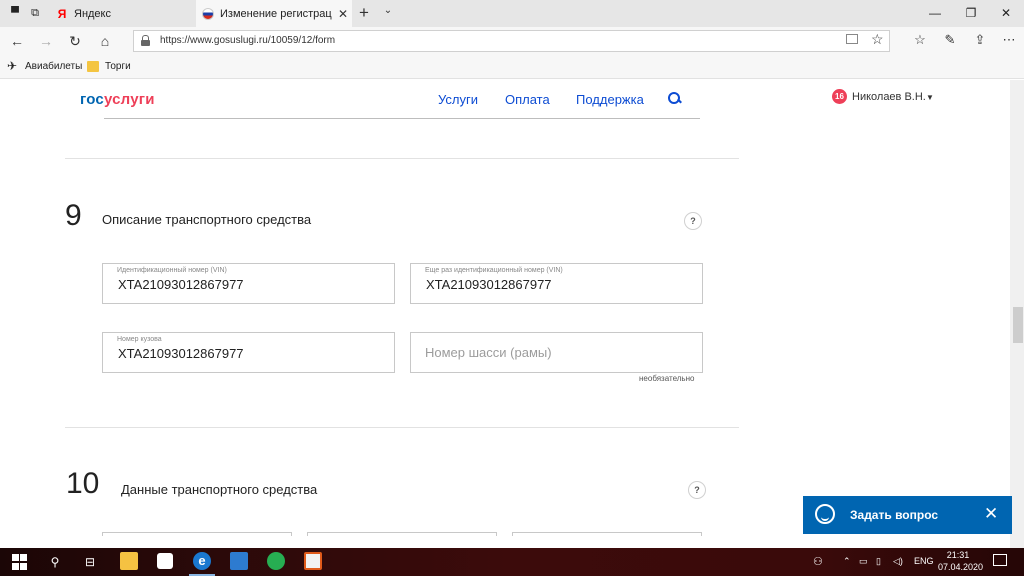  Describe the element at coordinates (139, 339) in the screenshot. I see `field-label: Номер кузова` at that location.